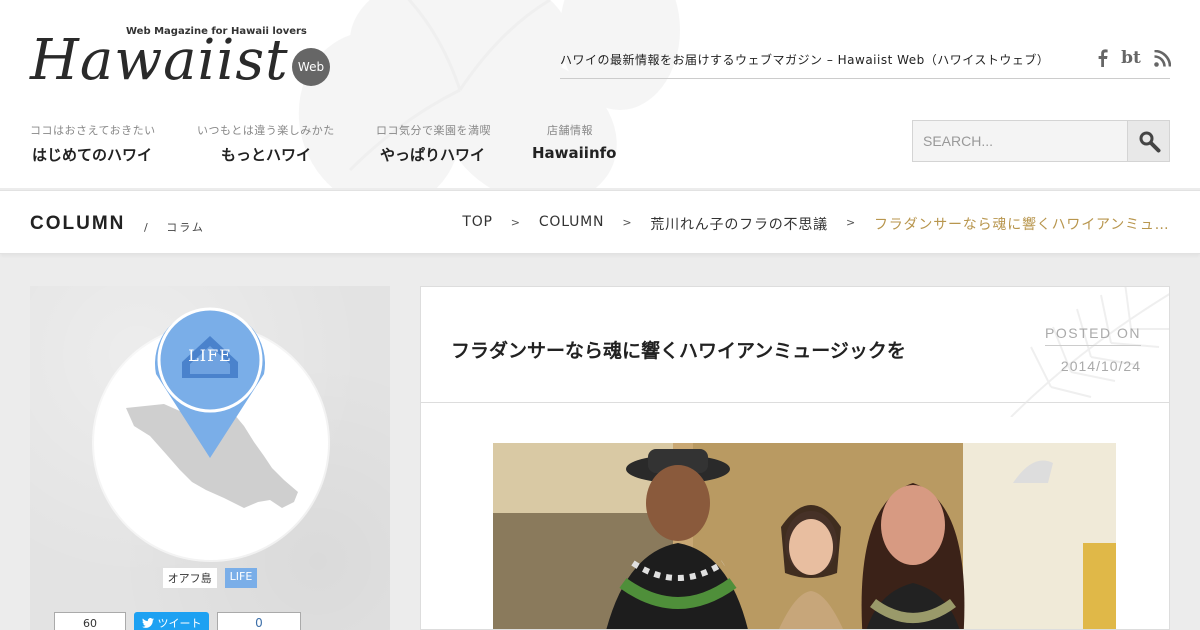  I want to click on nav-label: もっとハワイ, so click(266, 155).